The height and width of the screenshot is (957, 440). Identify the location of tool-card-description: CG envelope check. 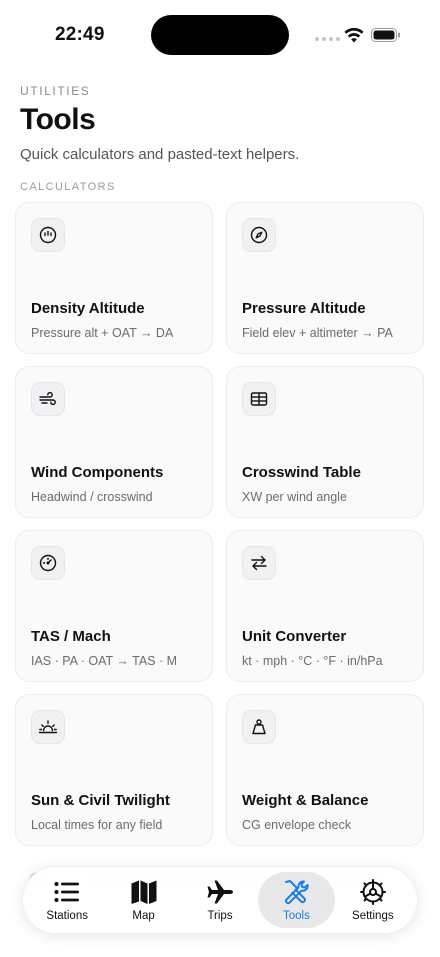
(297, 825).